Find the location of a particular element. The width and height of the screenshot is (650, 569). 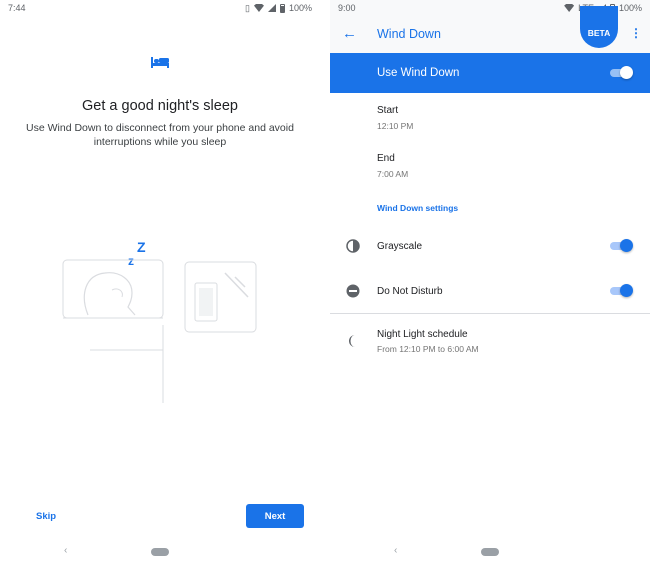

use-wind-down-label: Use Wind Down is located at coordinates (418, 73).